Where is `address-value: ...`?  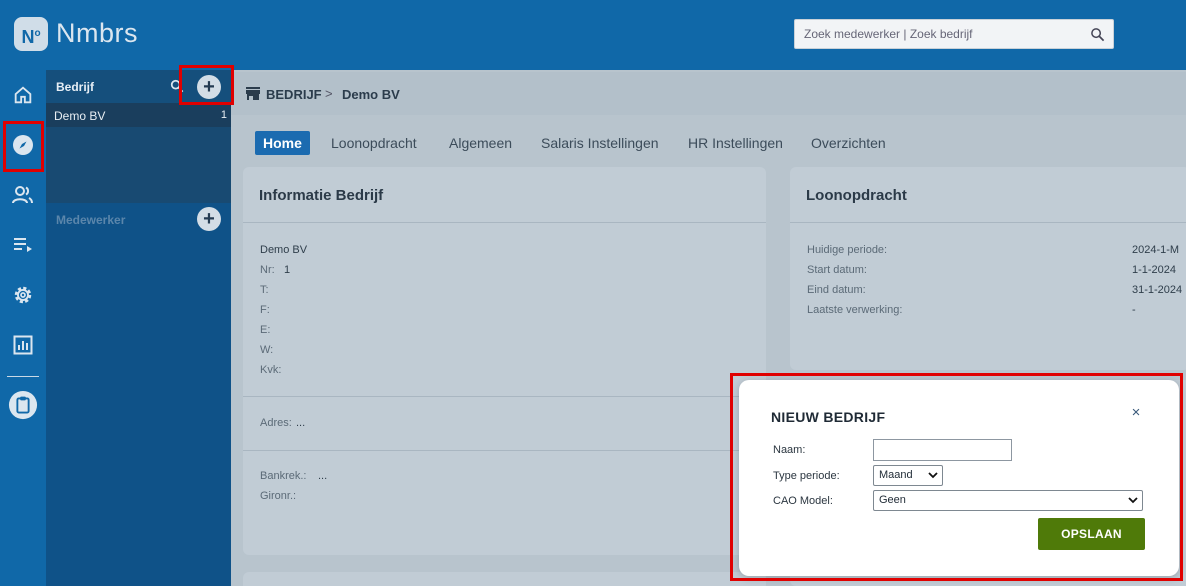 address-value: ... is located at coordinates (301, 423).